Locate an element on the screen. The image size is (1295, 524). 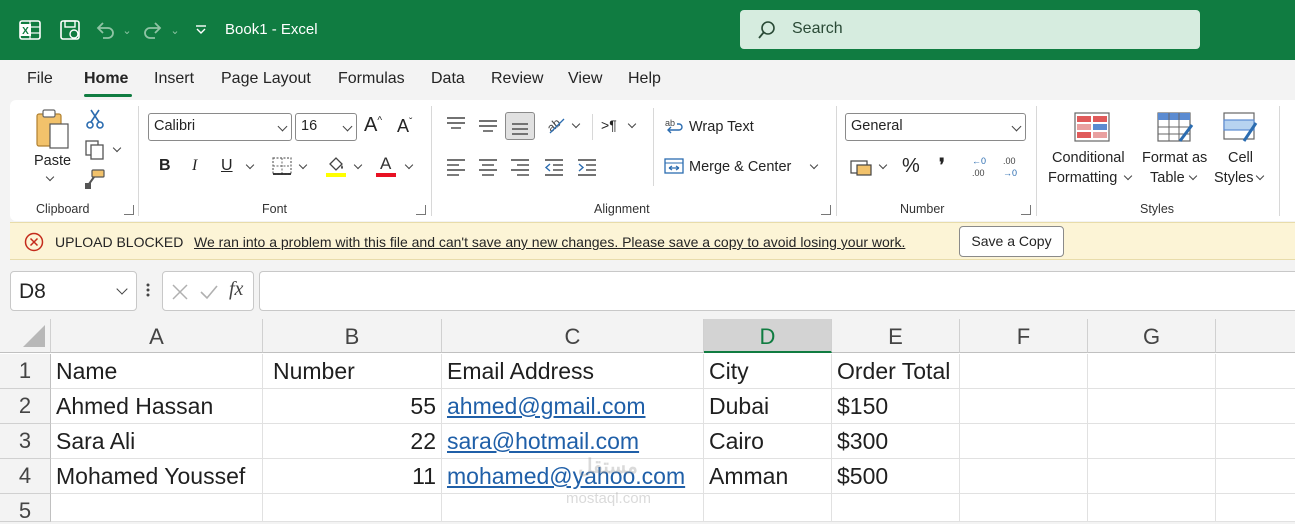
column-header-h: H is located at coordinates (1255, 336).